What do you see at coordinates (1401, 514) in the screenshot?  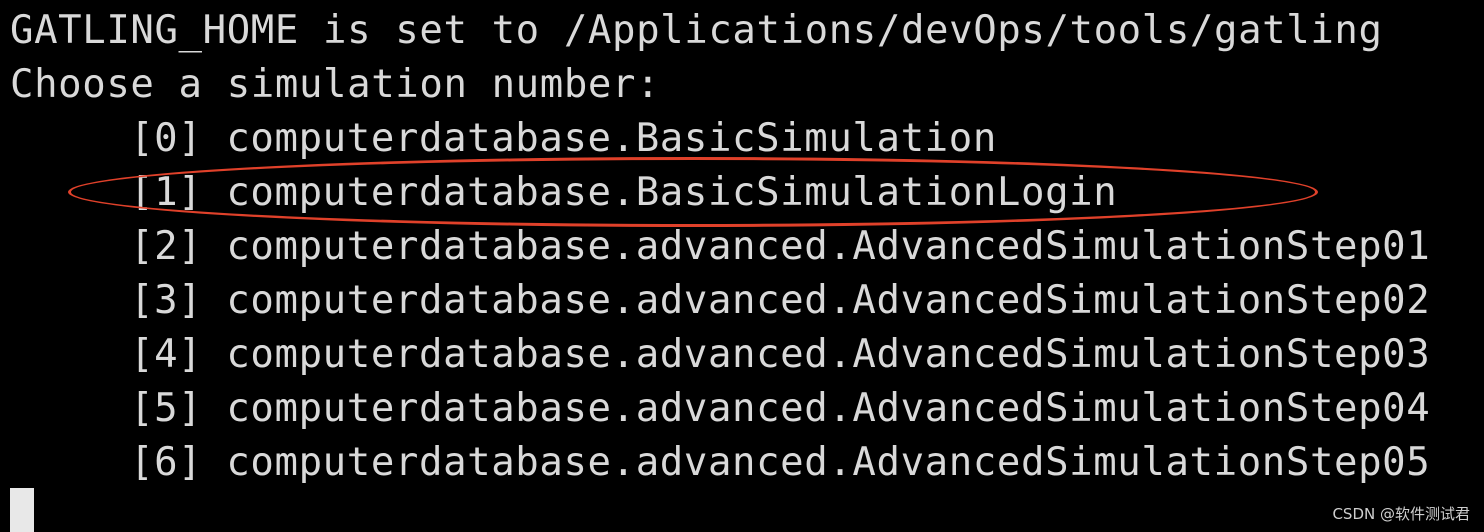 I see `csdn-watermark: CSDN @软件测试君` at bounding box center [1401, 514].